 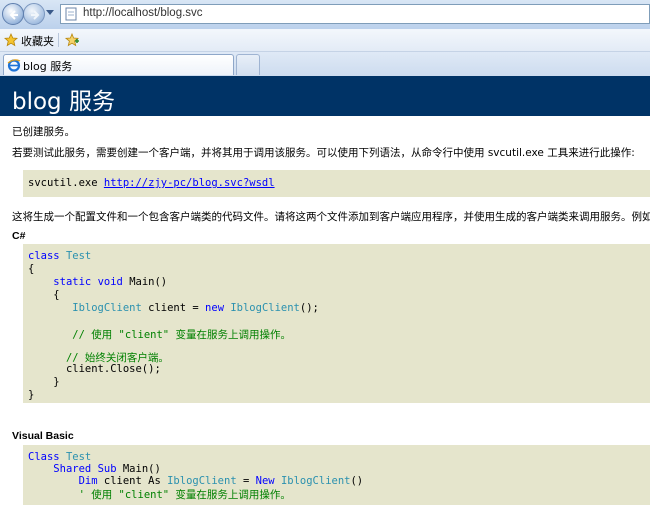 What do you see at coordinates (184, 495) in the screenshot?
I see `code-comment: ' 使用 "client" 变量在服务上调用操作。` at bounding box center [184, 495].